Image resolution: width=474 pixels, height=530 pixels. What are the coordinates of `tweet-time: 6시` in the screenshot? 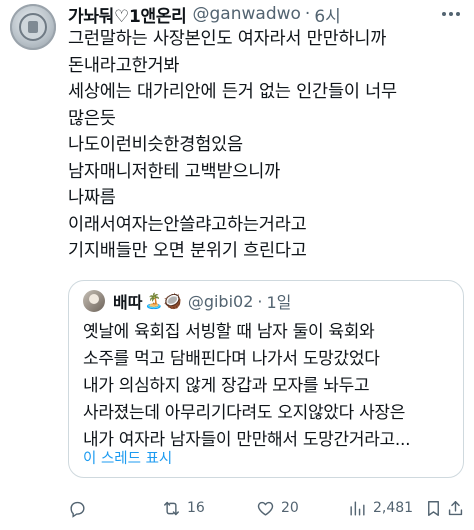 It's located at (327, 14).